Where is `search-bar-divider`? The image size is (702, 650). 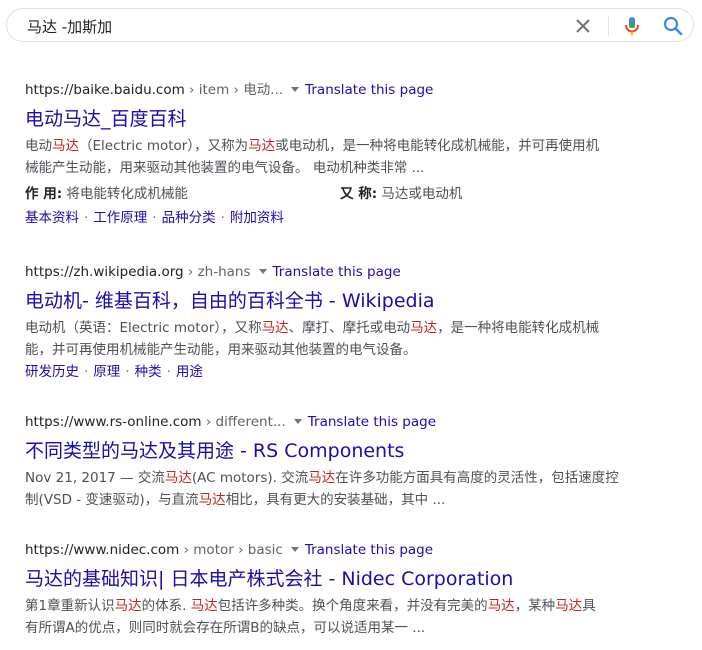 search-bar-divider is located at coordinates (608, 26).